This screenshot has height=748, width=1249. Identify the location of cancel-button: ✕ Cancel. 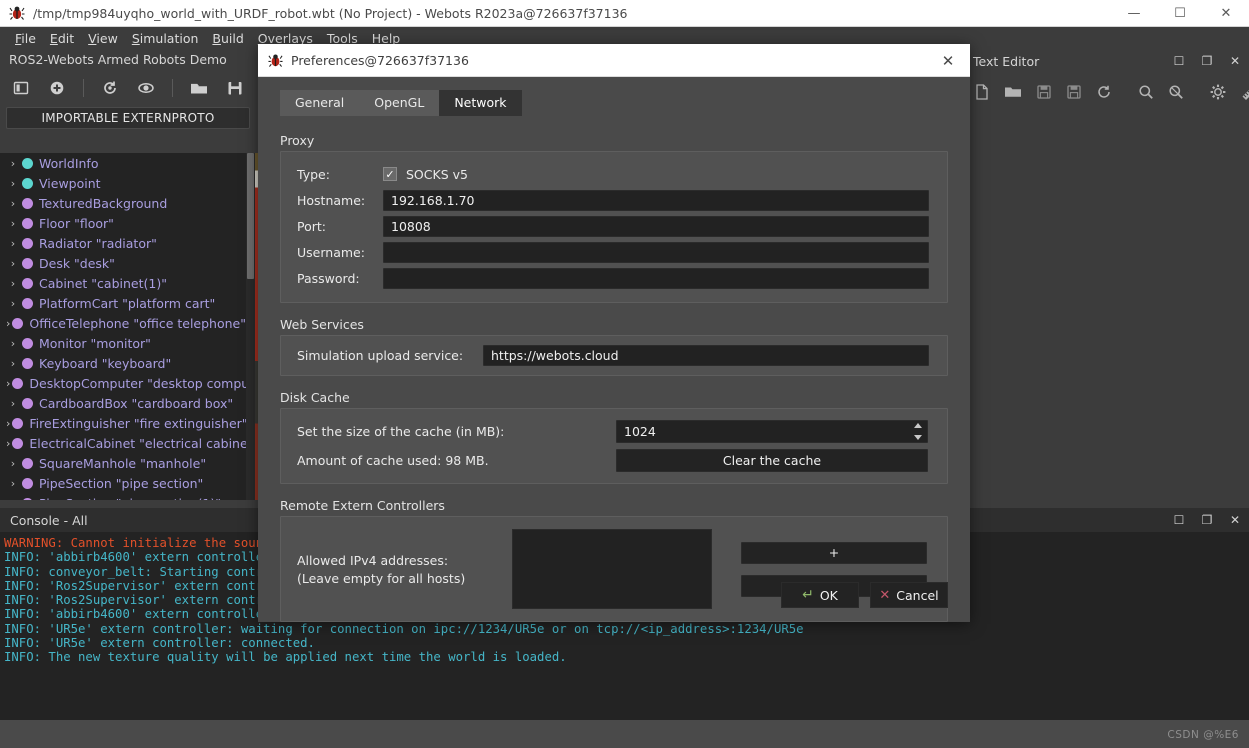
(909, 595).